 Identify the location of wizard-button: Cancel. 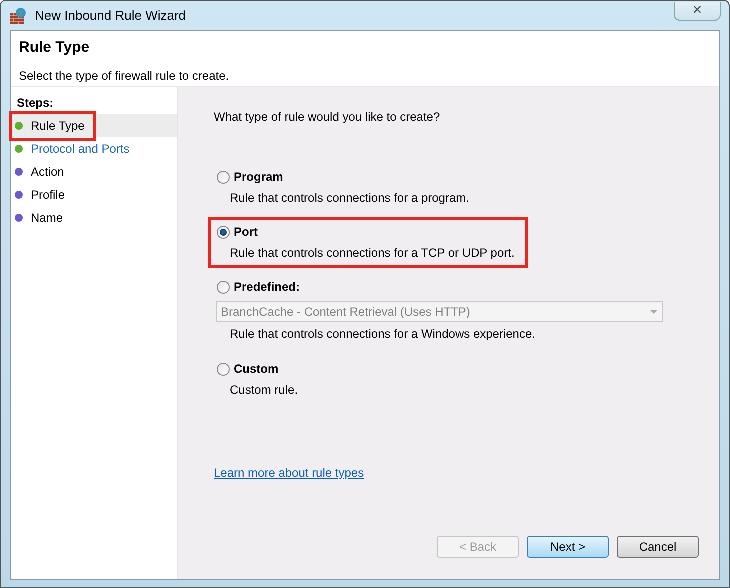
(658, 547).